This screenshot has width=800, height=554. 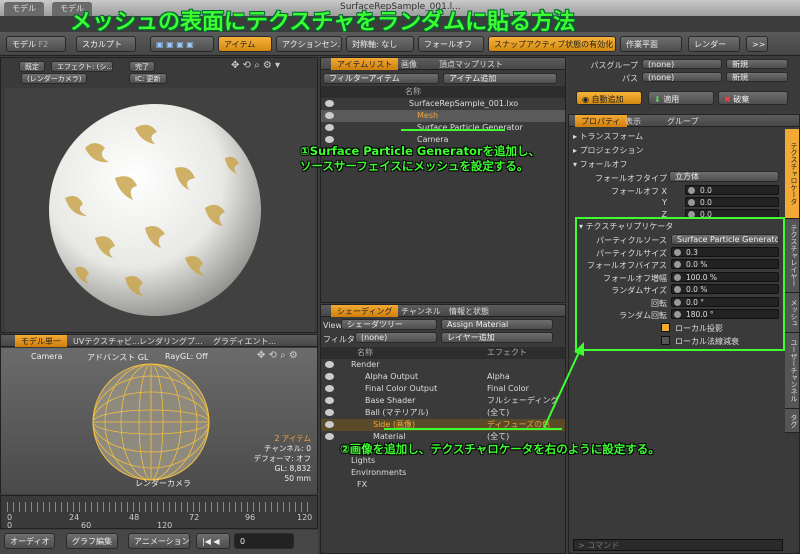 I want to click on section-falloff: ▾ フォールオフ, so click(x=600, y=165).